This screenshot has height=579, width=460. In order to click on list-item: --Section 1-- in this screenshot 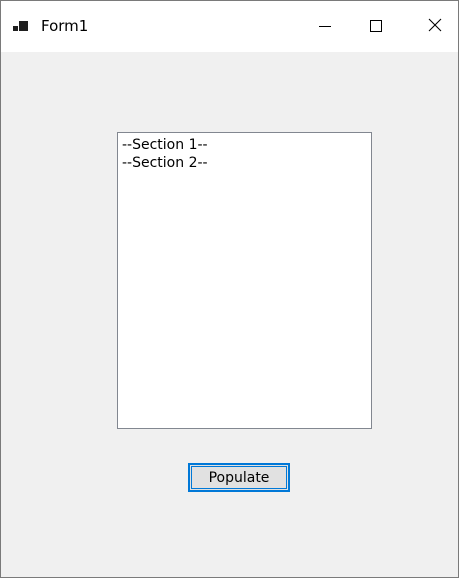, I will do `click(244, 145)`.